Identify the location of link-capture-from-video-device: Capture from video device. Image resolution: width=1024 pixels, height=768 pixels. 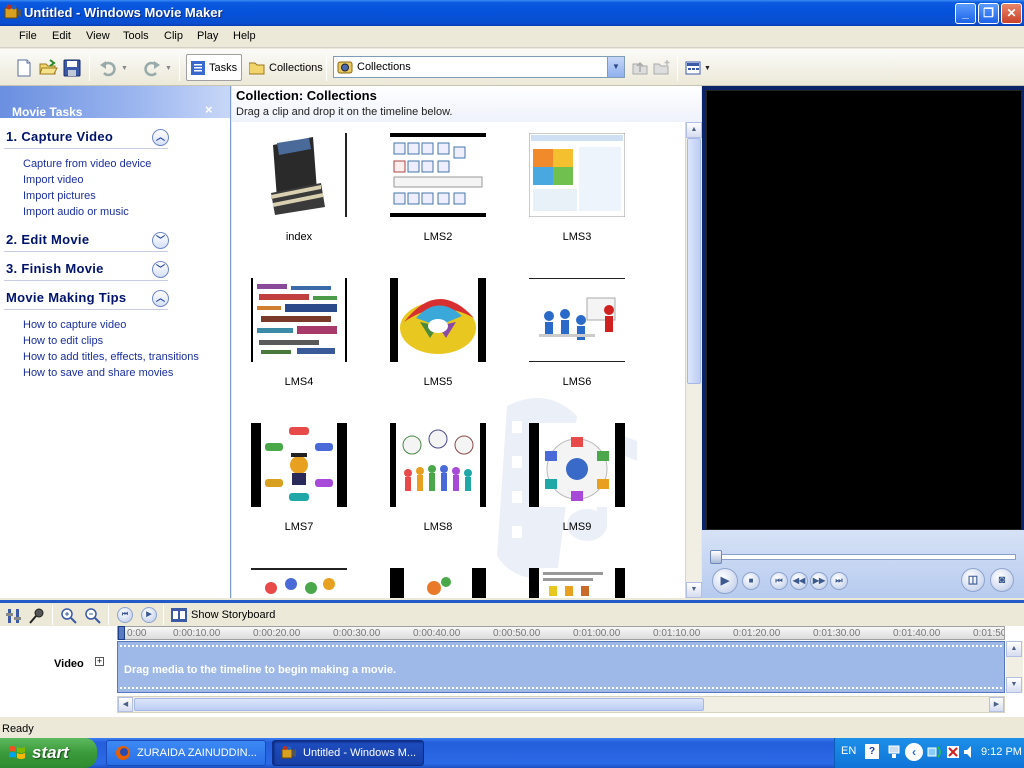
(87, 164).